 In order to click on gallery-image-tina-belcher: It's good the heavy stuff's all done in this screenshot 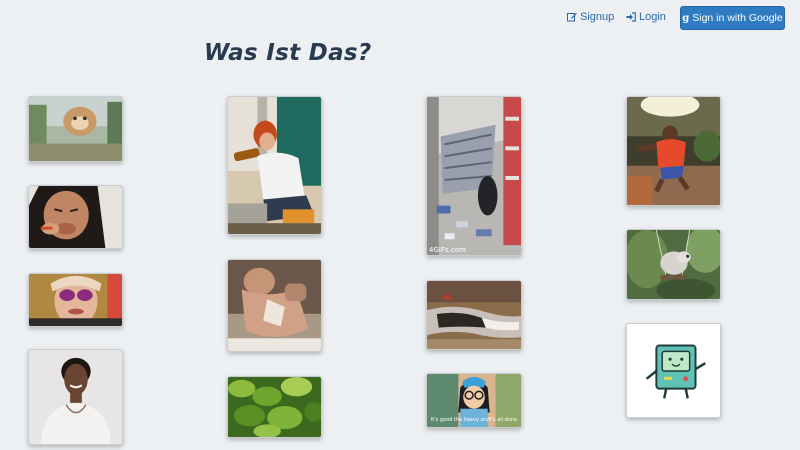, I will do `click(474, 400)`.